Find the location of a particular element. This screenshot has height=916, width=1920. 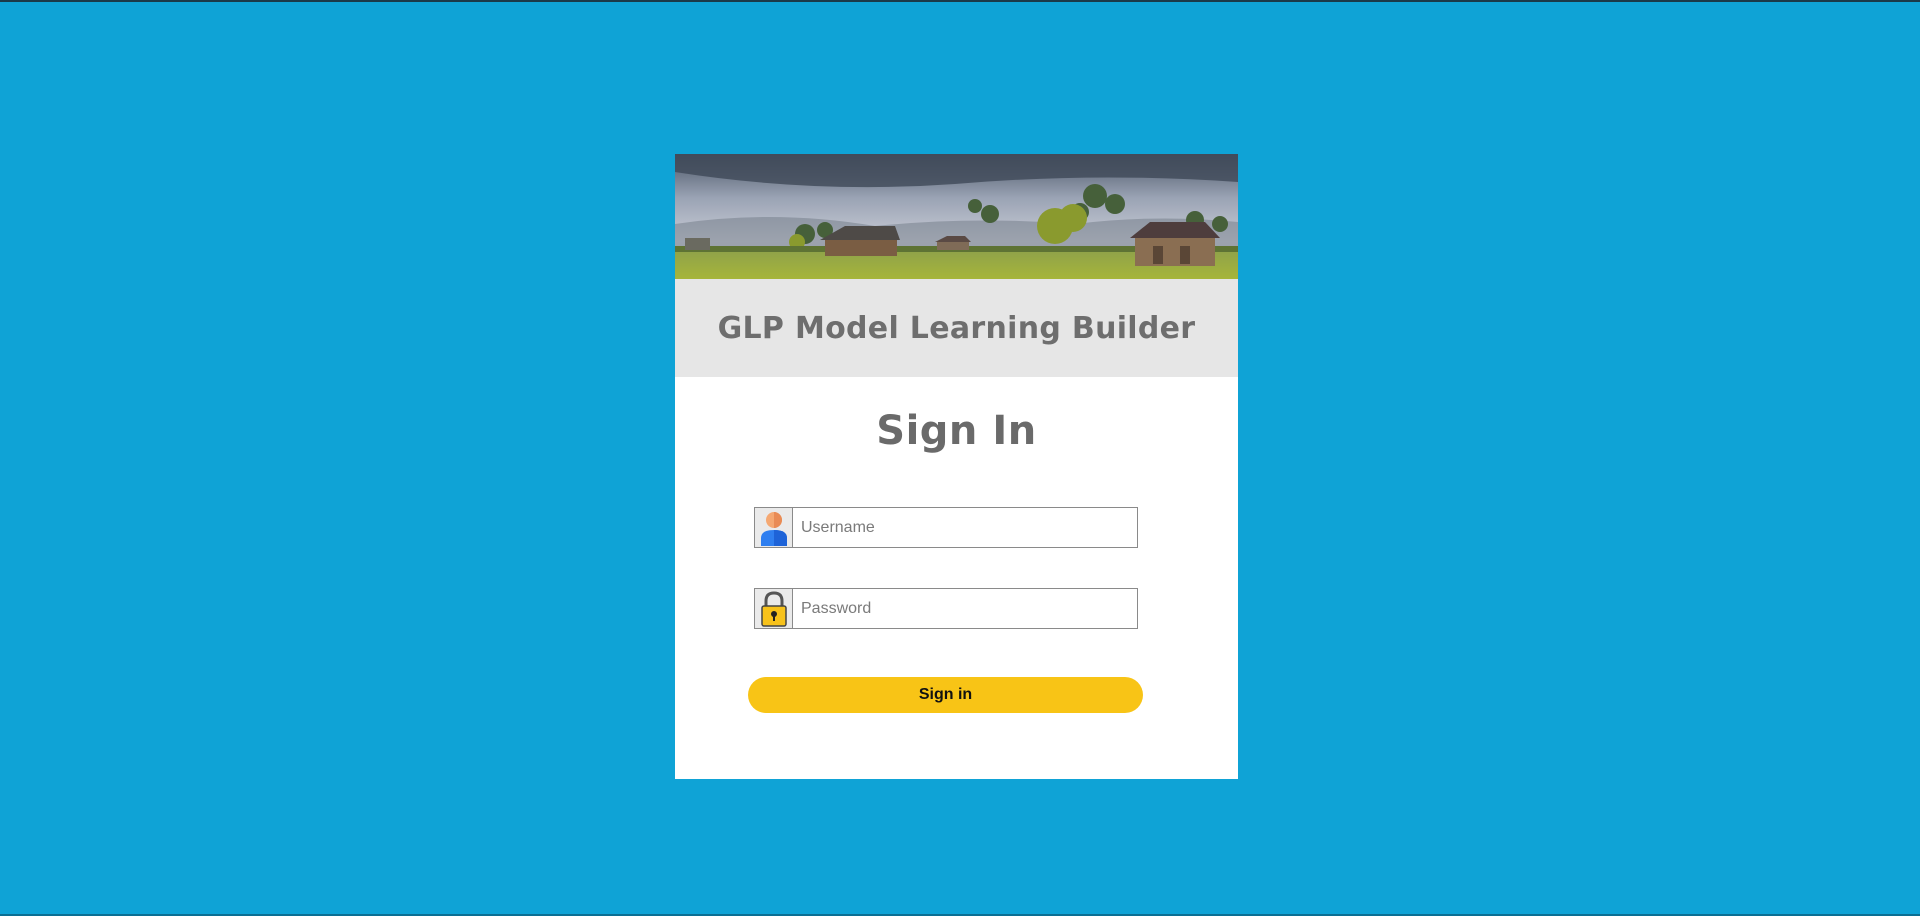

password-field is located at coordinates (946, 608).